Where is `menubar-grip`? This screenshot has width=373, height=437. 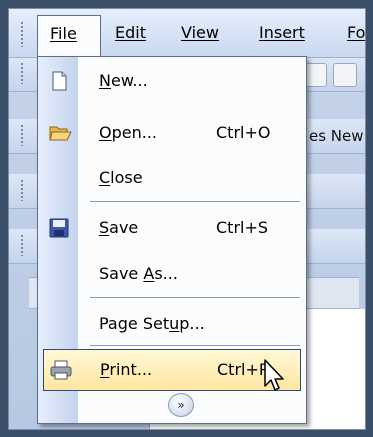
menubar-grip is located at coordinates (22, 34).